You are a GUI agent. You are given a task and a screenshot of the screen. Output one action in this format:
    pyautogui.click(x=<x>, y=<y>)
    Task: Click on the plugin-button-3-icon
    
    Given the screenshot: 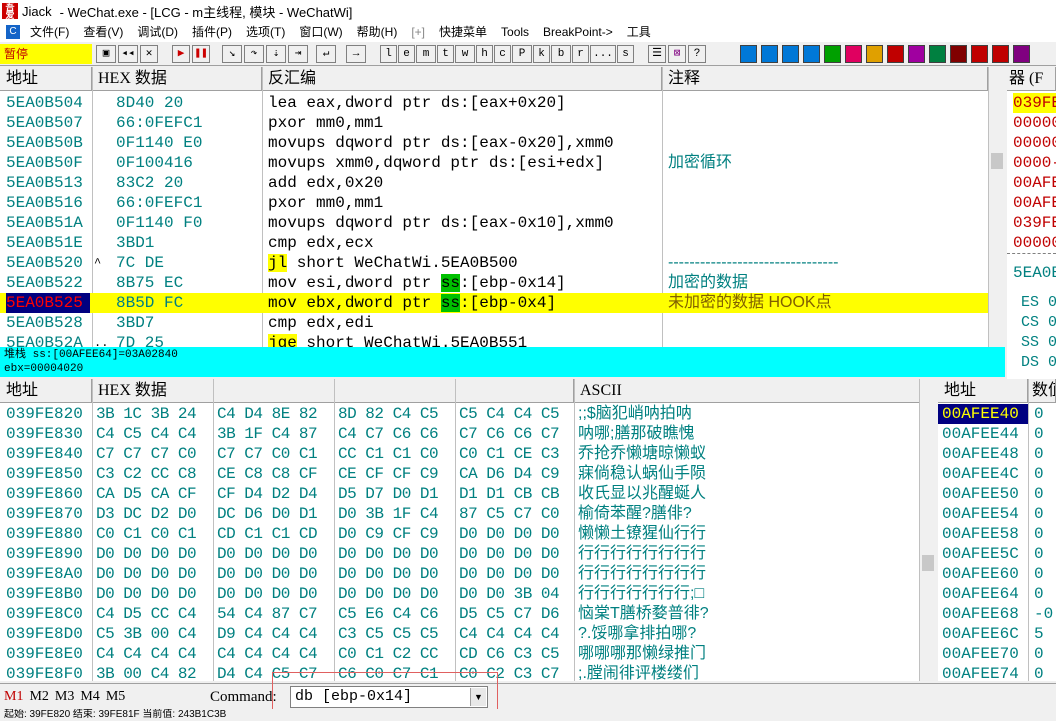 What is the action you would take?
    pyautogui.click(x=811, y=54)
    